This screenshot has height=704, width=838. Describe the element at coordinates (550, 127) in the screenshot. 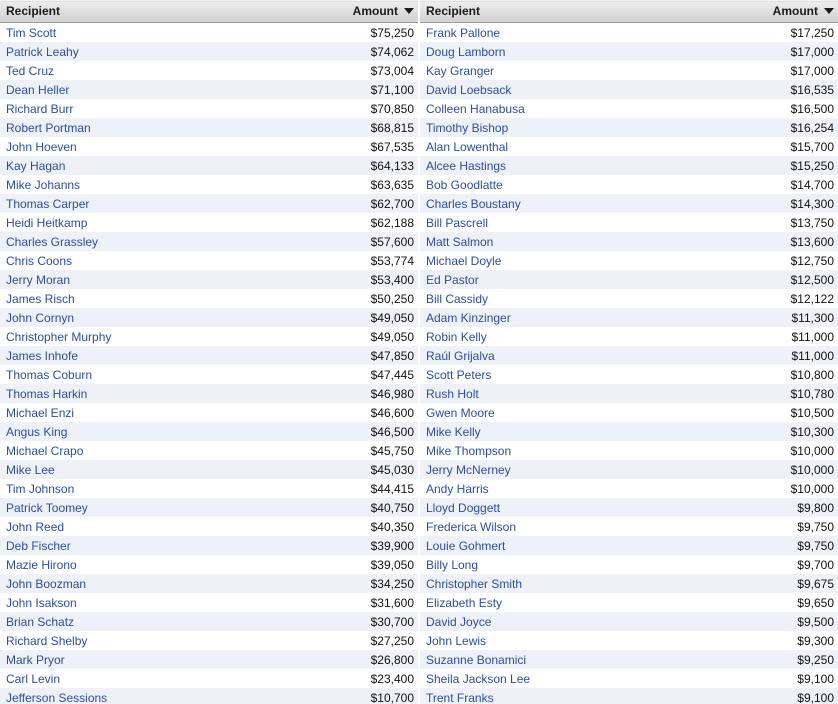

I see `recipient-link: Timothy Bishop` at that location.